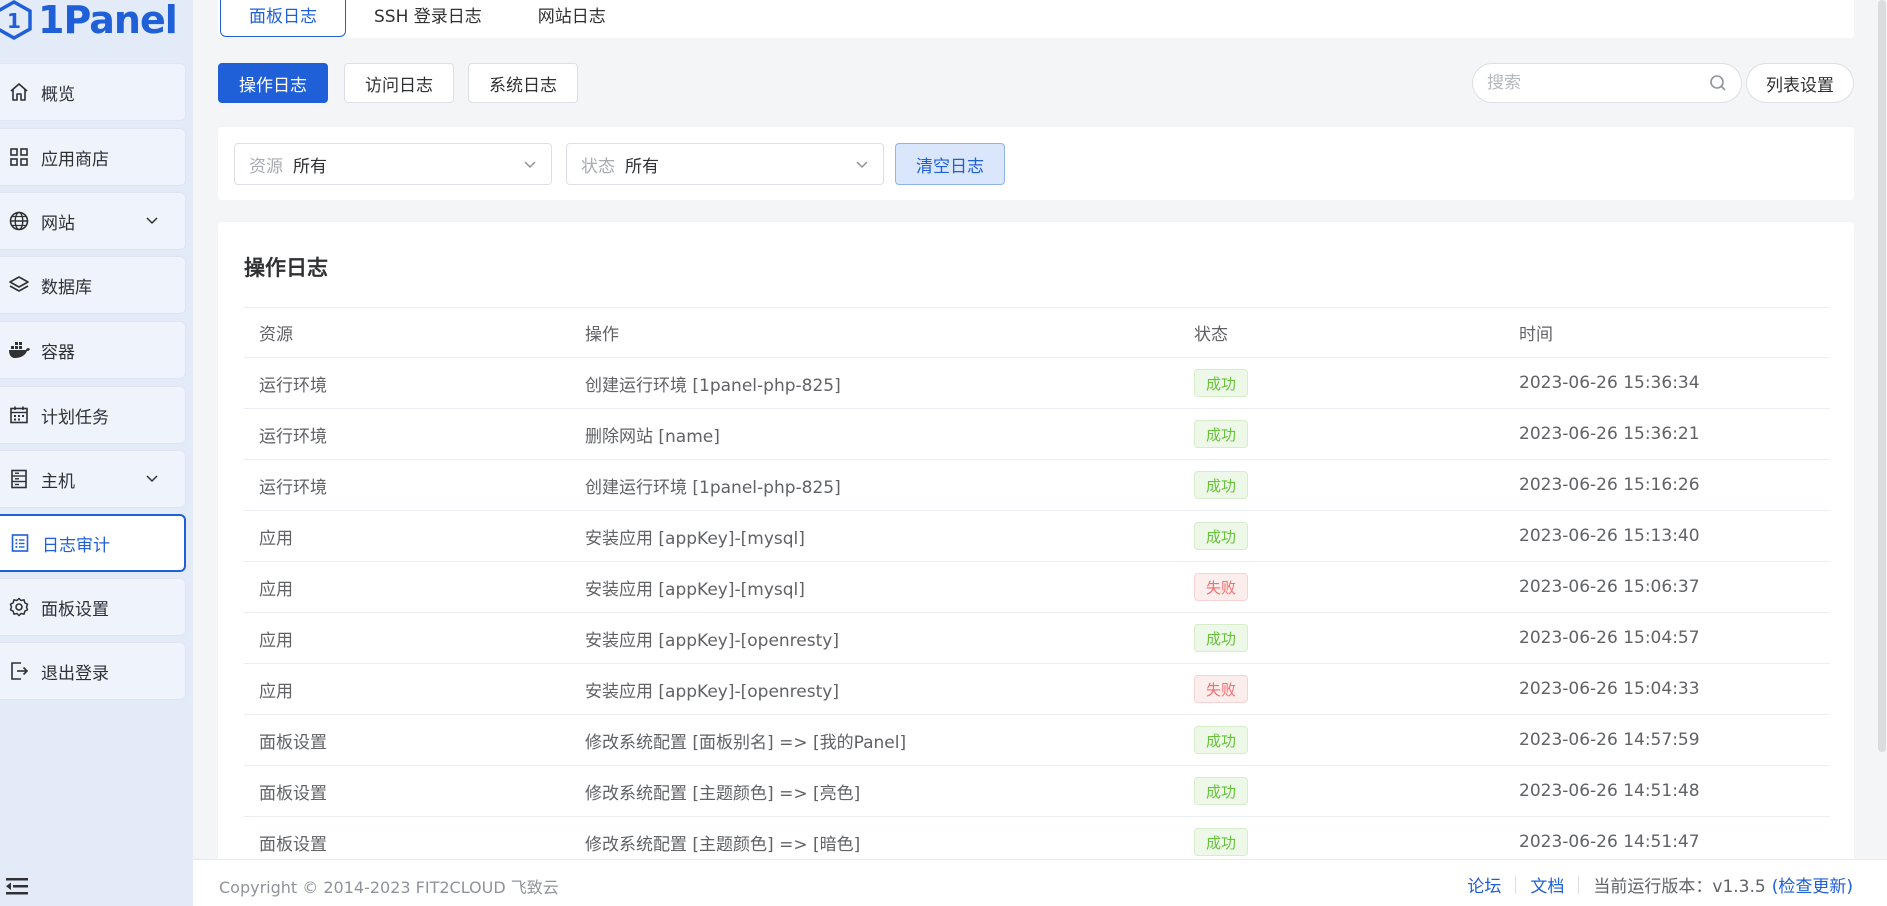 The height and width of the screenshot is (906, 1887). Describe the element at coordinates (1036, 163) in the screenshot. I see `filter-bar: 资源 所有 状态 所有 清空日志` at that location.